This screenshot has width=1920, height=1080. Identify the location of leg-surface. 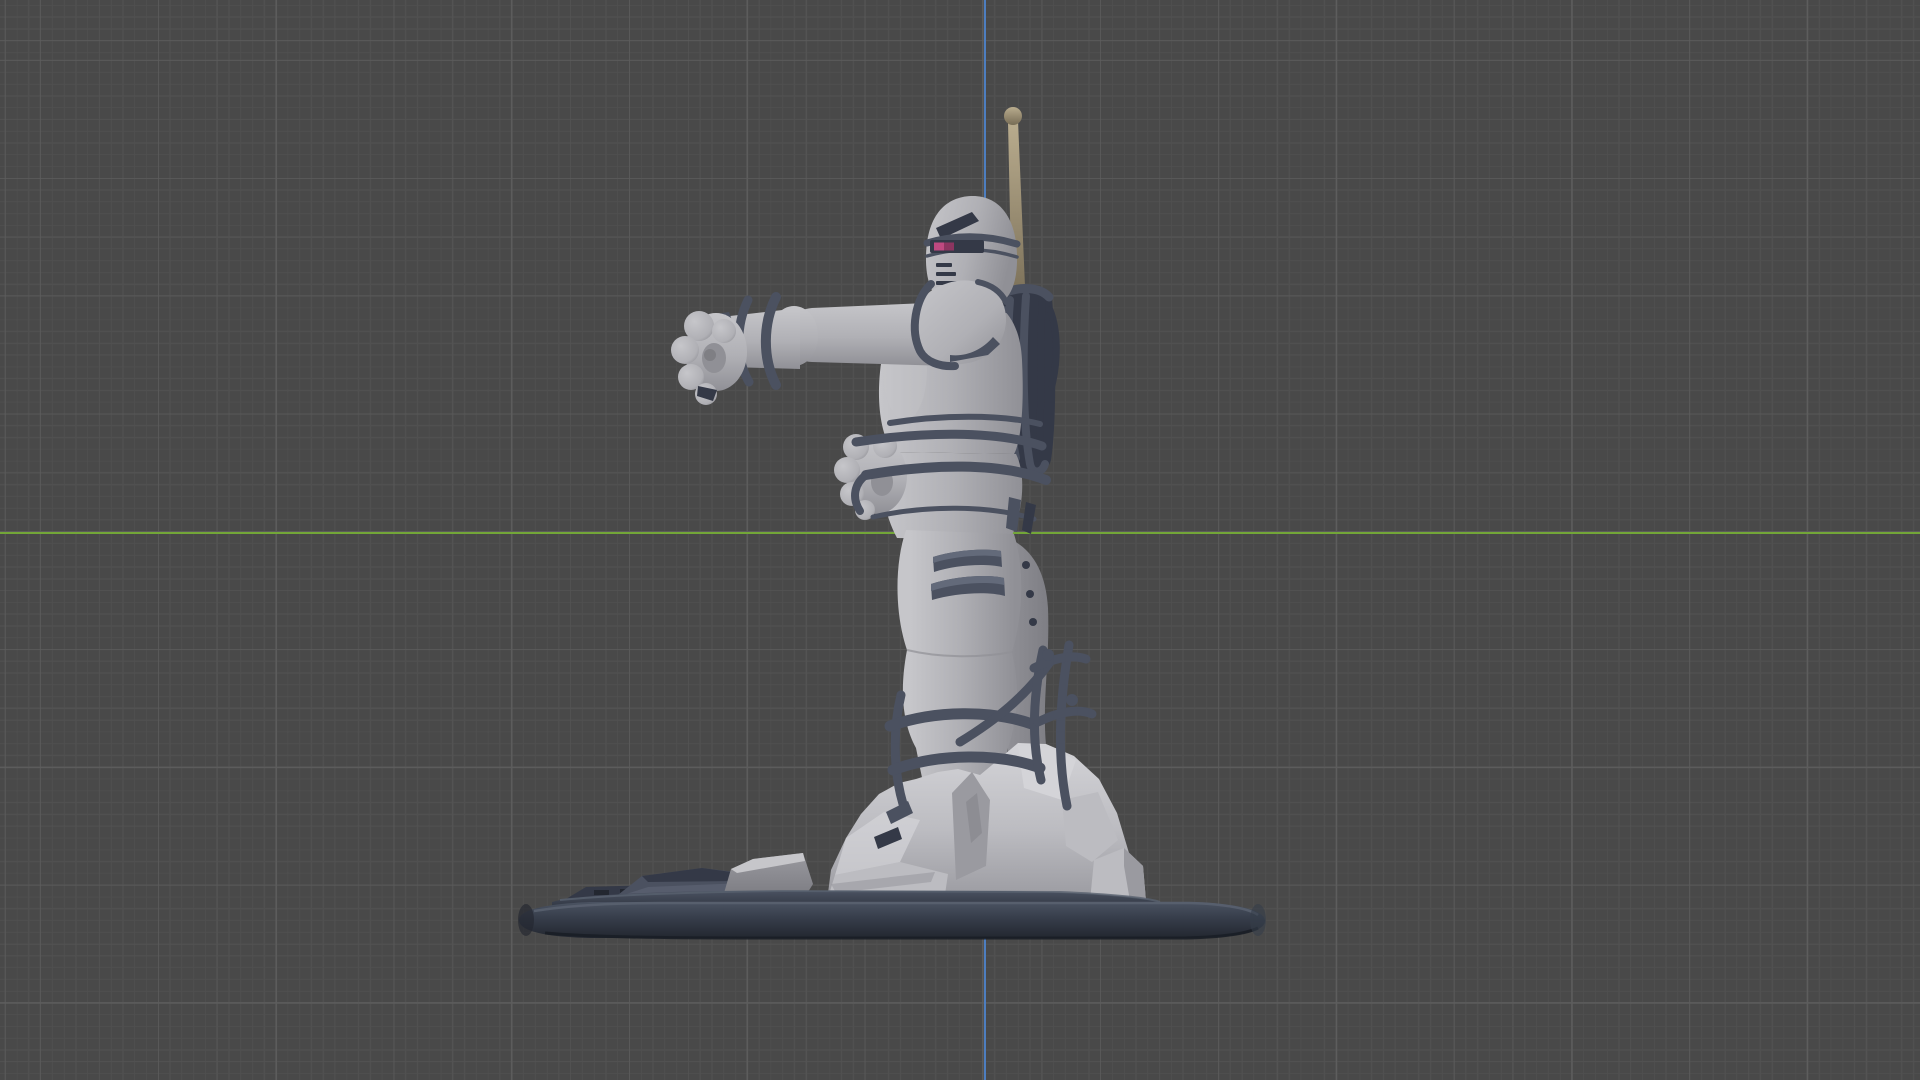
(959, 659).